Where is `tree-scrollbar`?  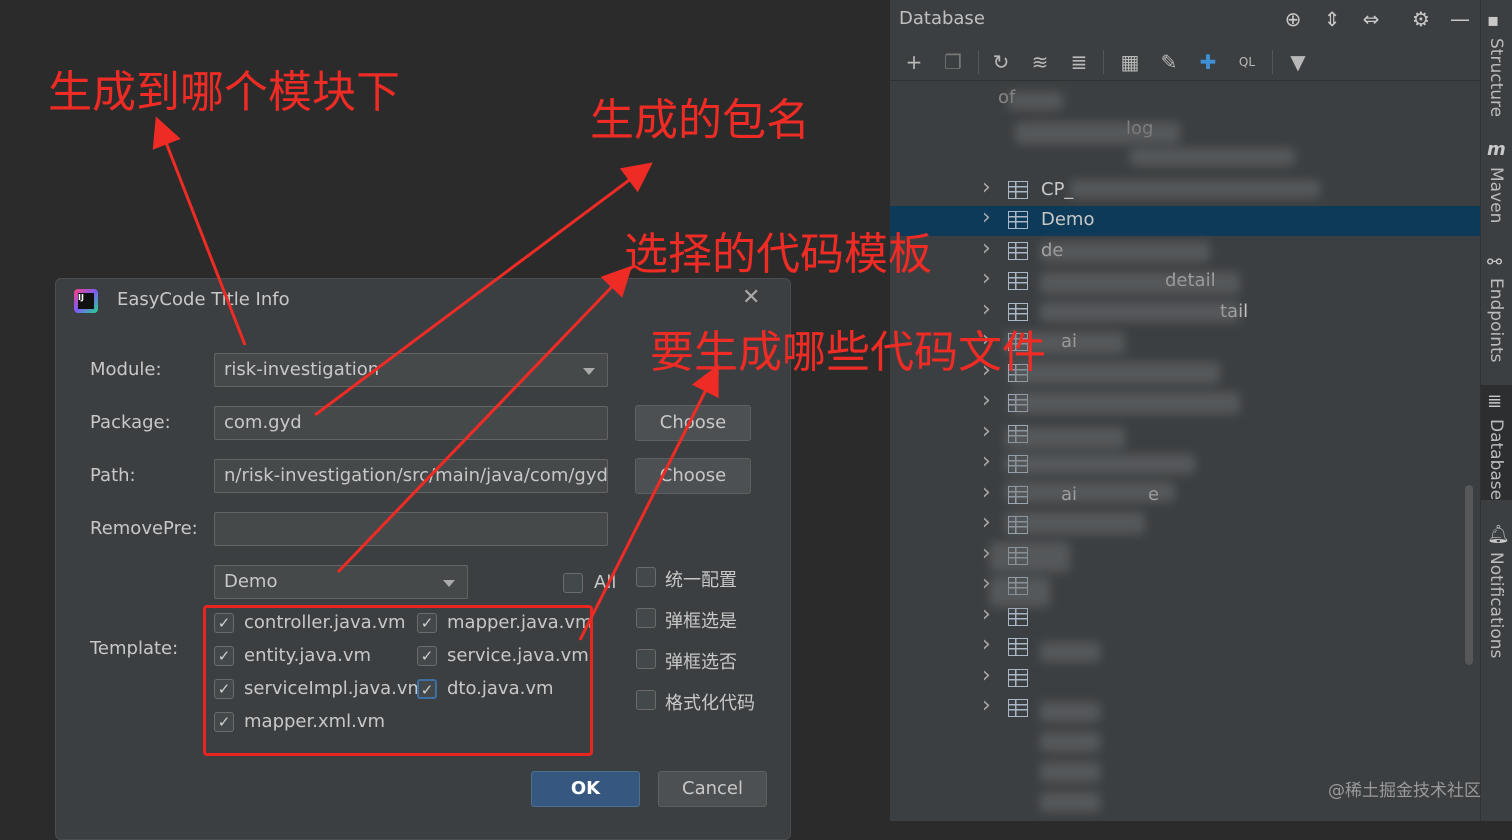
tree-scrollbar is located at coordinates (1469, 575).